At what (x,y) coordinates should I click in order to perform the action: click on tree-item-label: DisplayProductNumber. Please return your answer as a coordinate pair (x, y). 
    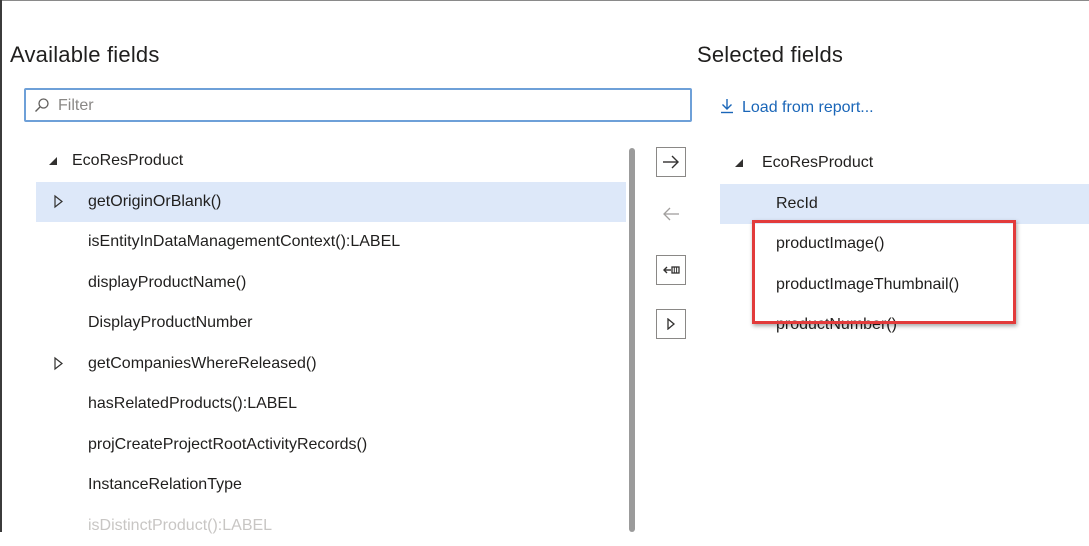
    Looking at the image, I should click on (170, 323).